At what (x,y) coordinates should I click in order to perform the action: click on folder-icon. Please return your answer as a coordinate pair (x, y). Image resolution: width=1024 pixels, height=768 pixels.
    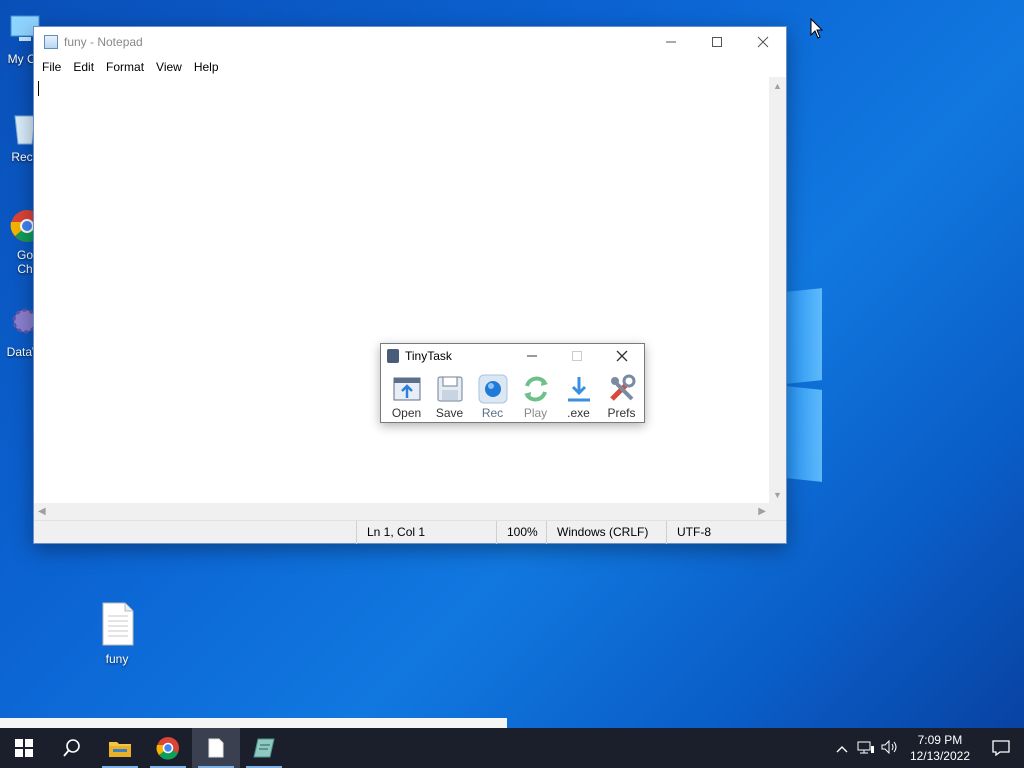
    Looking at the image, I should click on (120, 749).